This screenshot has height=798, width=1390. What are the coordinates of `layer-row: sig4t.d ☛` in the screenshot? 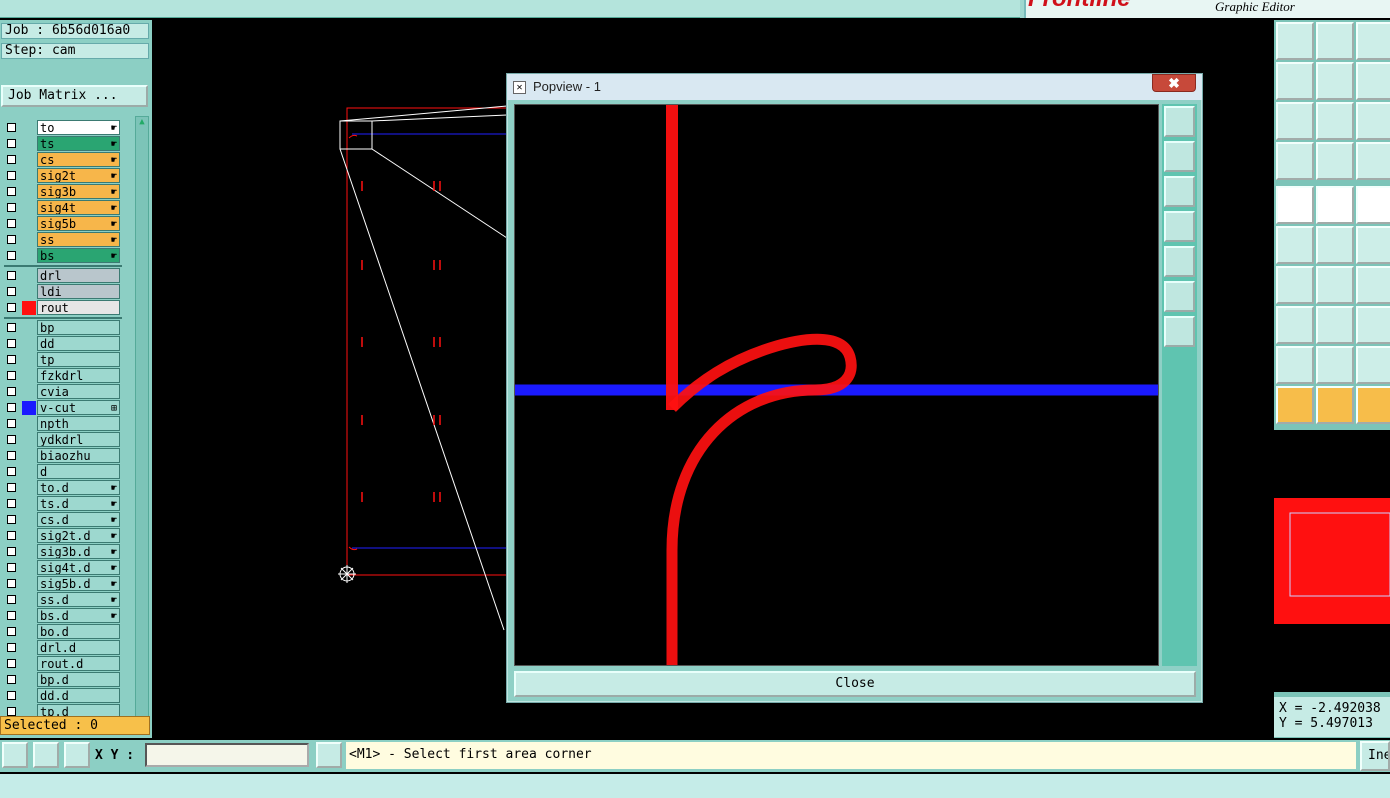 It's located at (67, 568).